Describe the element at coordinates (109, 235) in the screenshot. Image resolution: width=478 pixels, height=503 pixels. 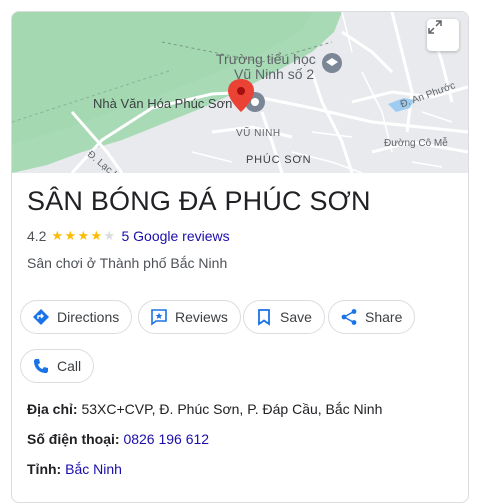
I see `star-empty-icon: ★` at that location.